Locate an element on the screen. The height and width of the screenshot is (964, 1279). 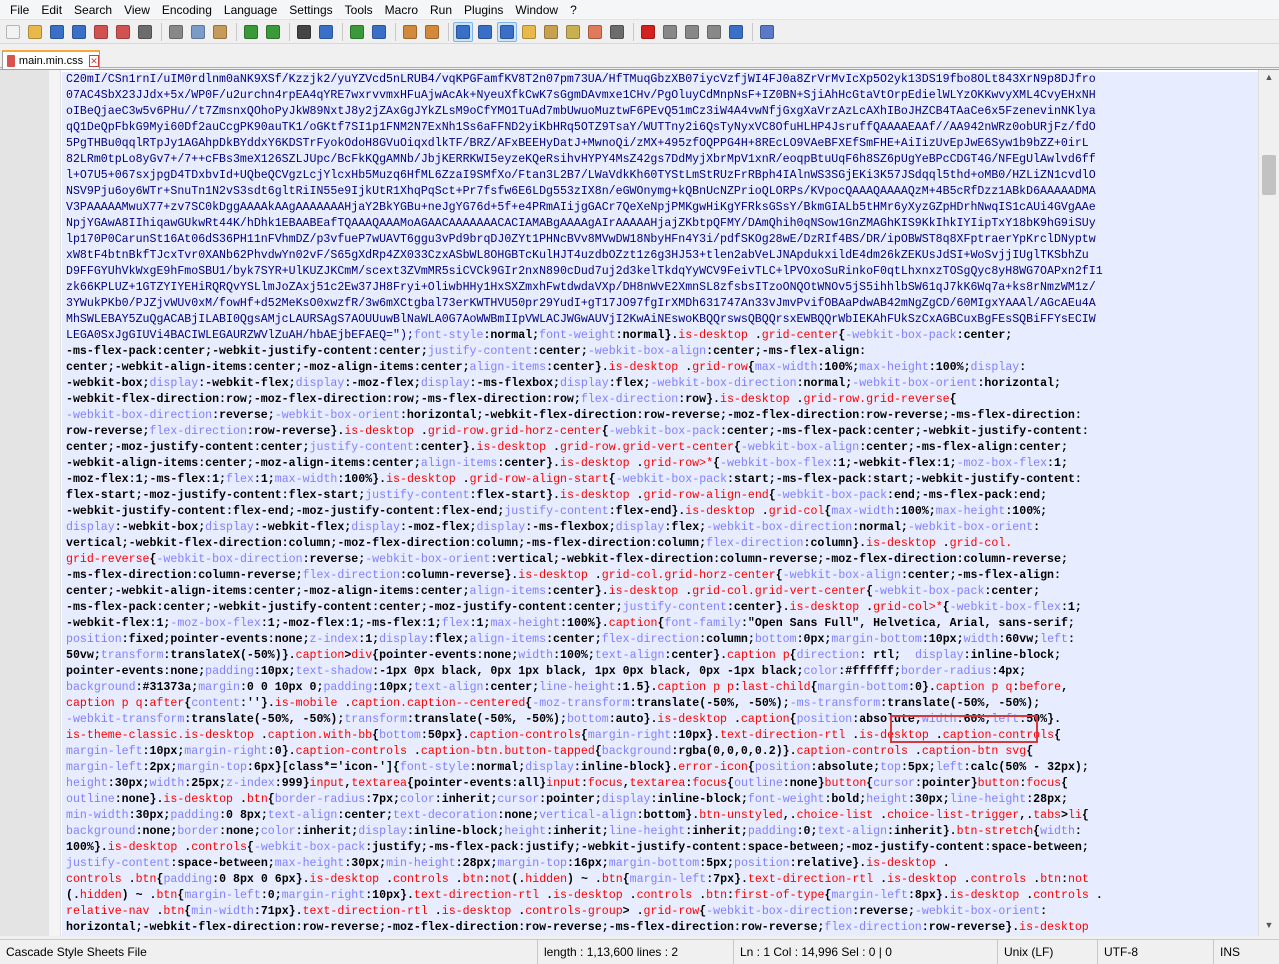
menu-settings: Settings is located at coordinates (310, 10).